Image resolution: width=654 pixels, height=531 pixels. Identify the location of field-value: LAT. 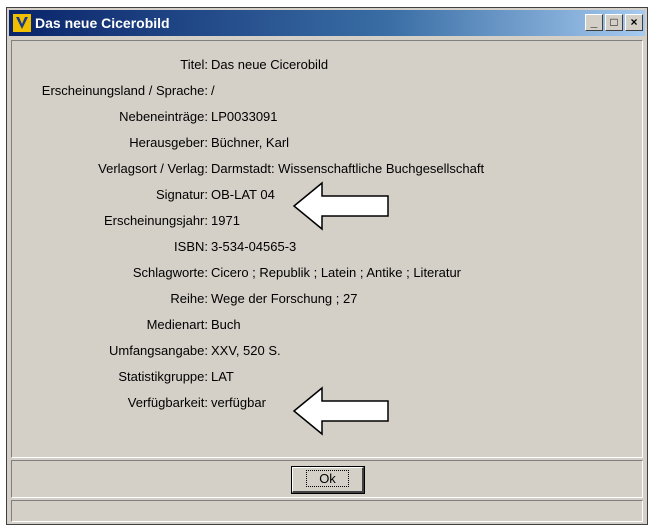
(222, 376).